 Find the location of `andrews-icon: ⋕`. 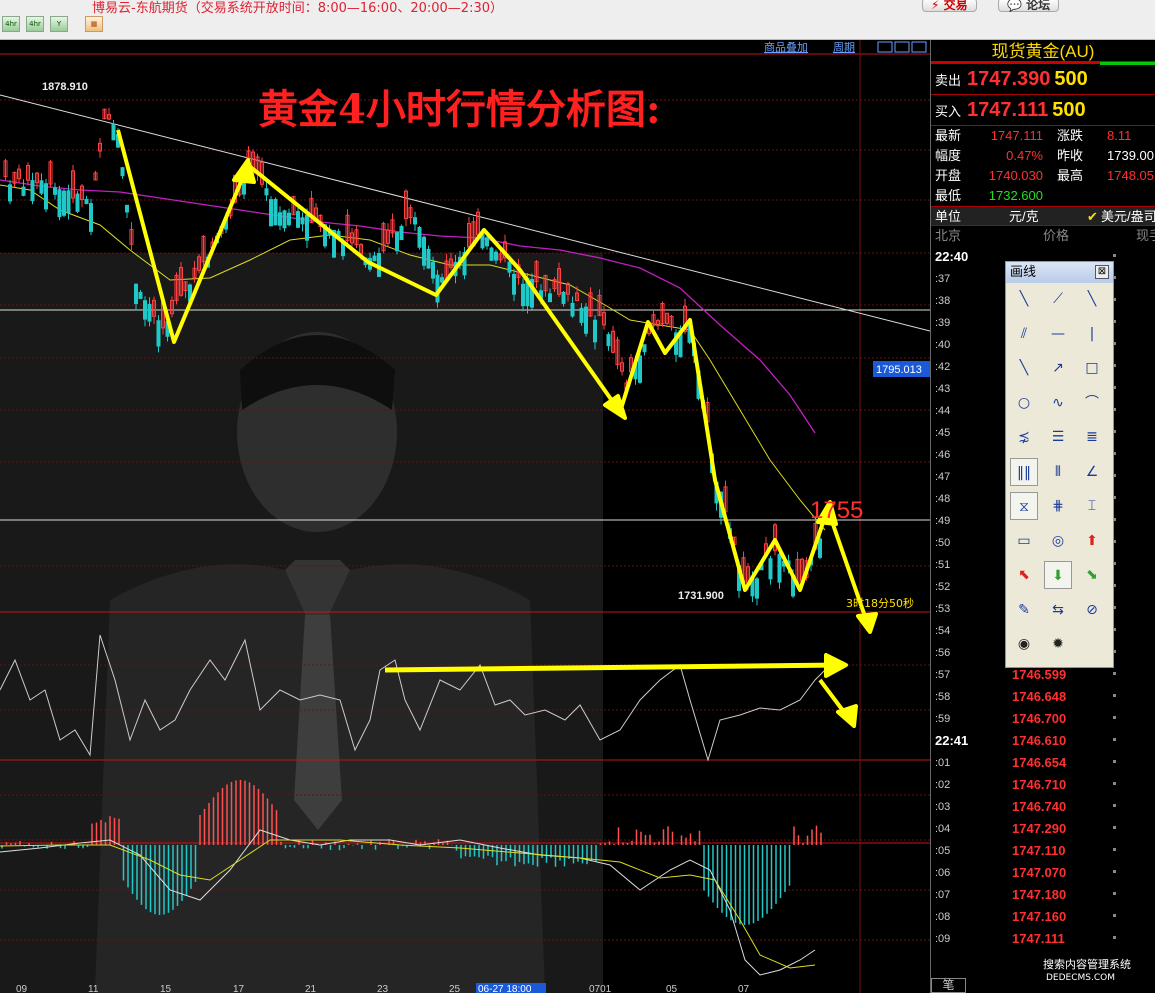

andrews-icon: ⋕ is located at coordinates (1058, 506).